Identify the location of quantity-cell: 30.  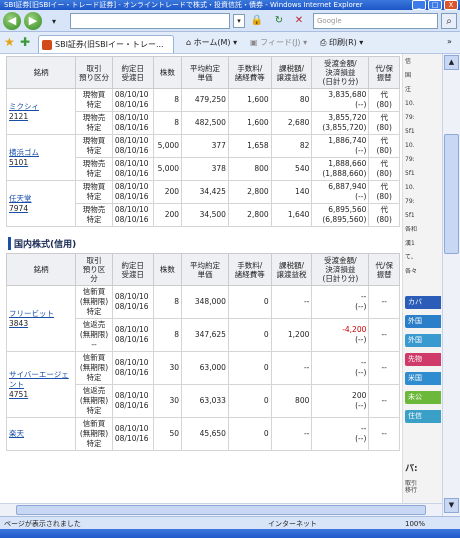
(167, 368).